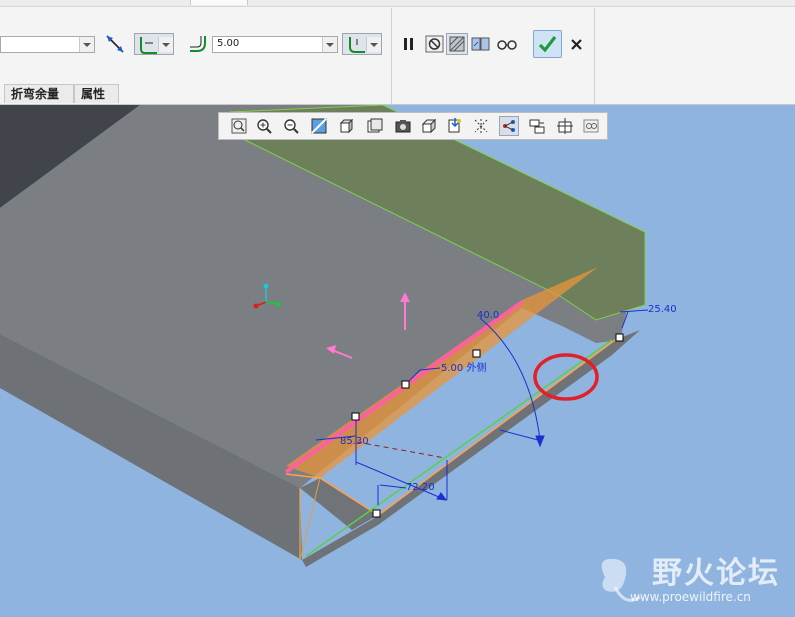  I want to click on radius-side-button, so click(198, 44).